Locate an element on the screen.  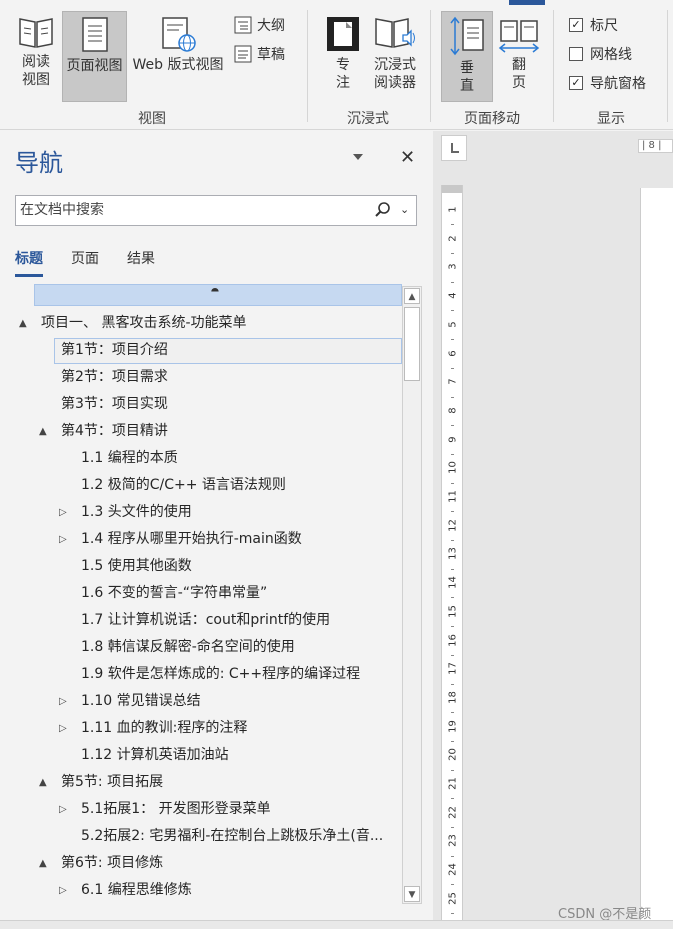
ruler-number: 18 is located at coordinates (453, 697).